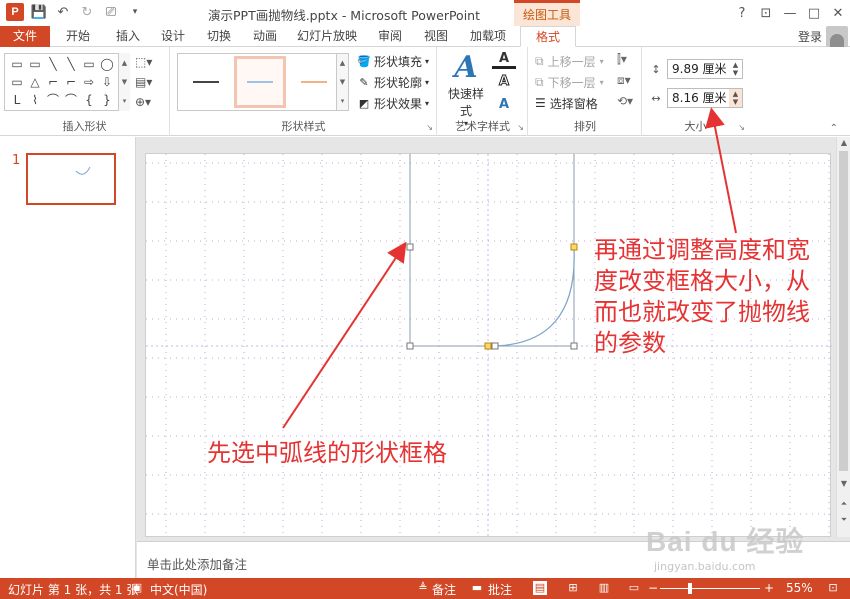 This screenshot has height=599, width=850. I want to click on shapes-gallery: ▭ ▭ ╲ ╲ ▭ ◯ ▭ △ ⌐ ⌐ ⇨ ⇩ ᒪ ⌇ ⌒ ⌒ { }, so click(67, 82).